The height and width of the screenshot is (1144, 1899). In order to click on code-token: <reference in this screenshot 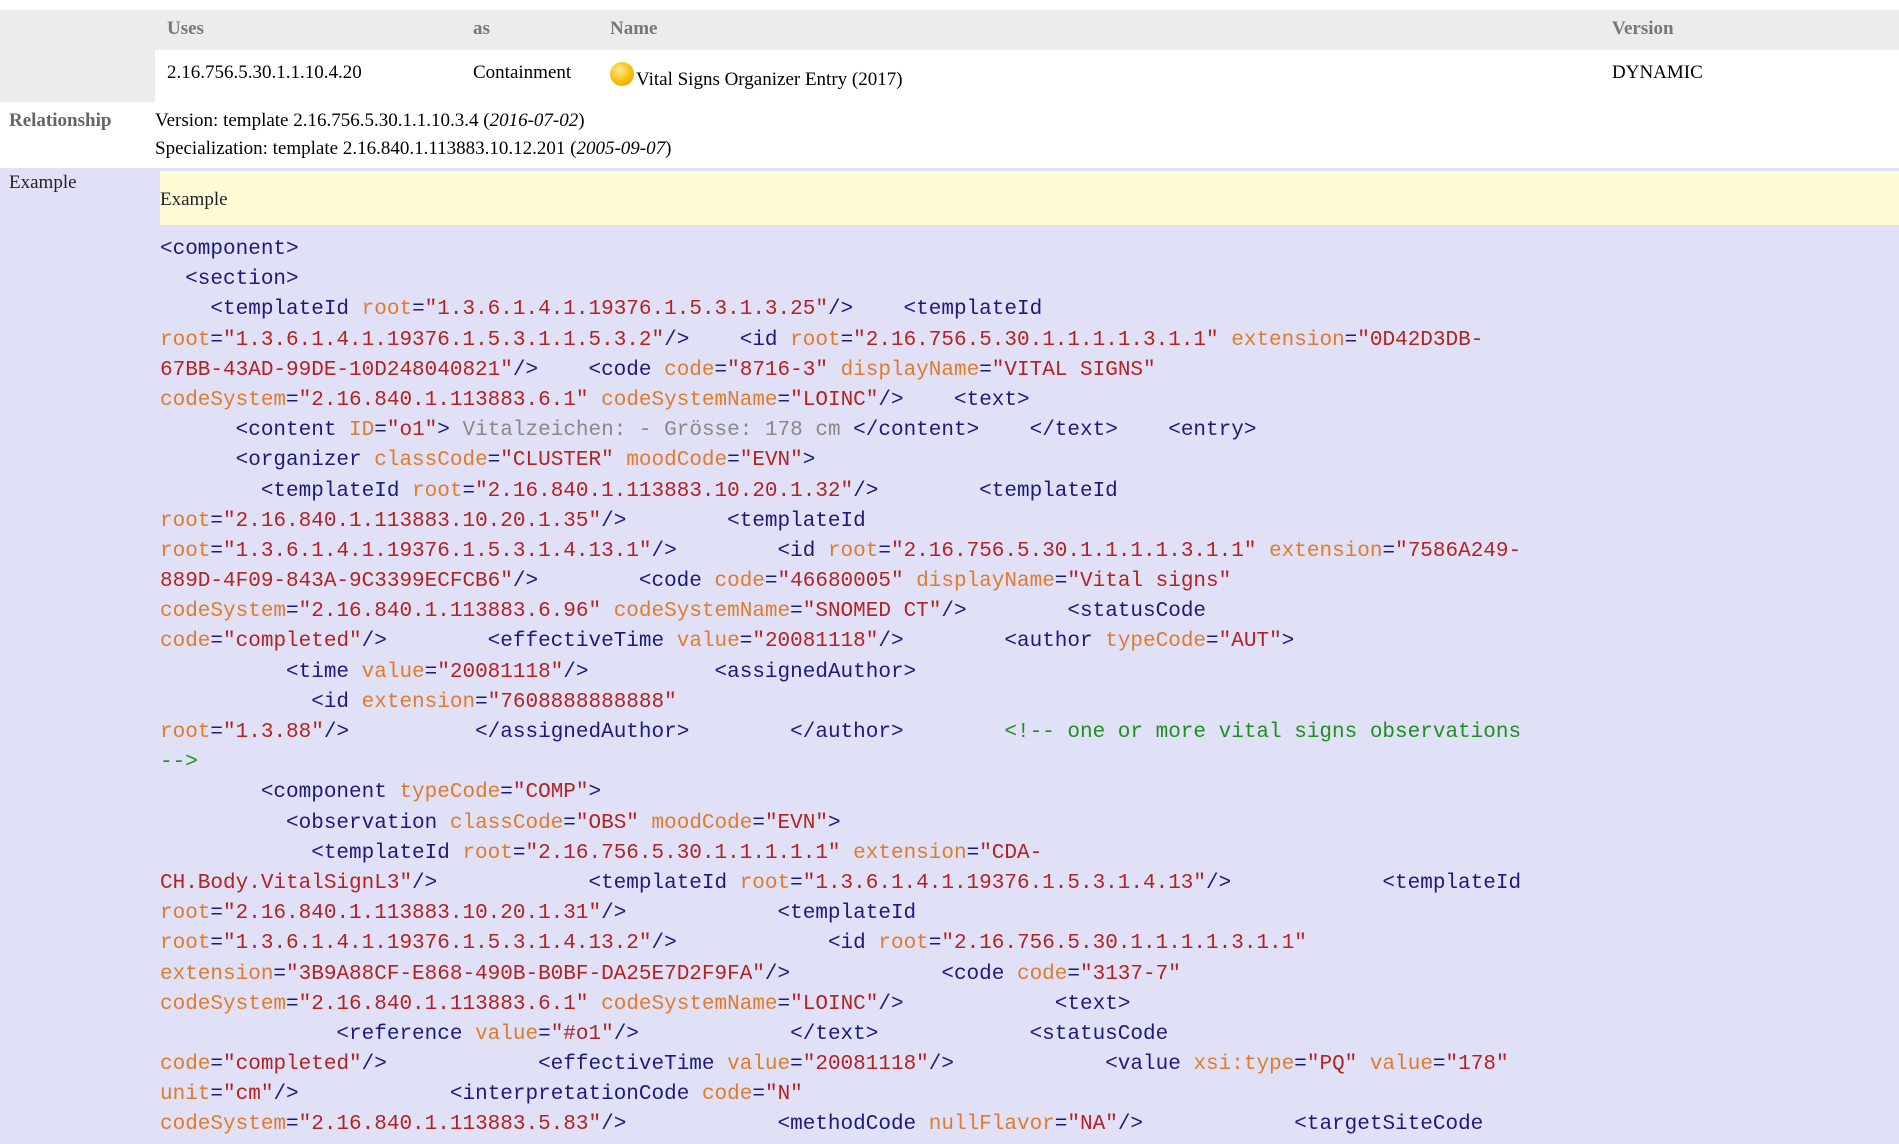, I will do `click(318, 1034)`.